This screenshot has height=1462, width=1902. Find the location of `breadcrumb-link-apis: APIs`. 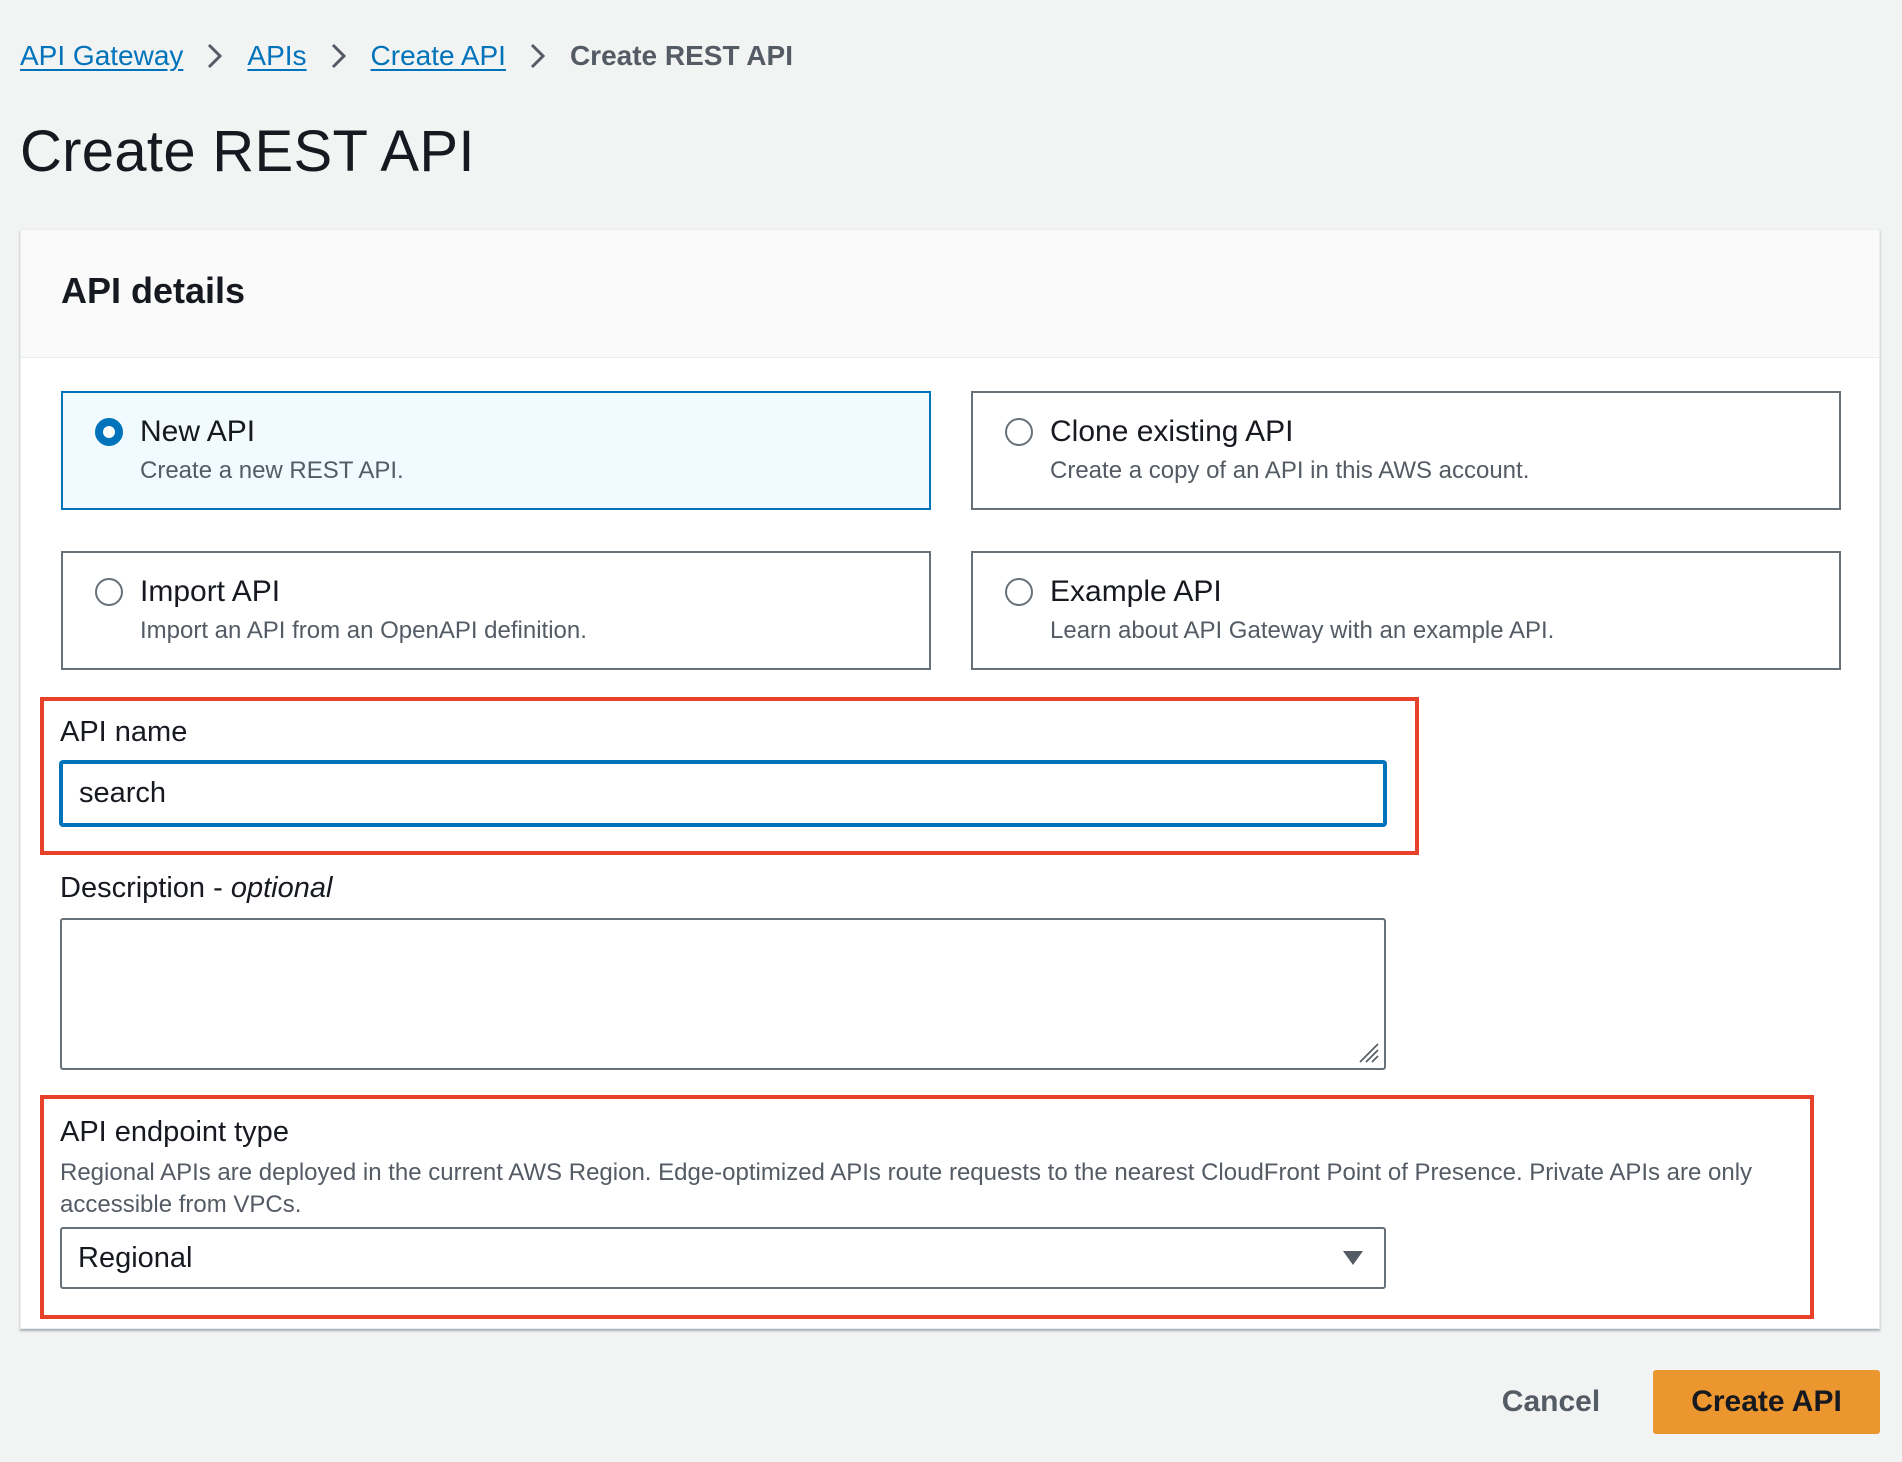

breadcrumb-link-apis: APIs is located at coordinates (276, 56).